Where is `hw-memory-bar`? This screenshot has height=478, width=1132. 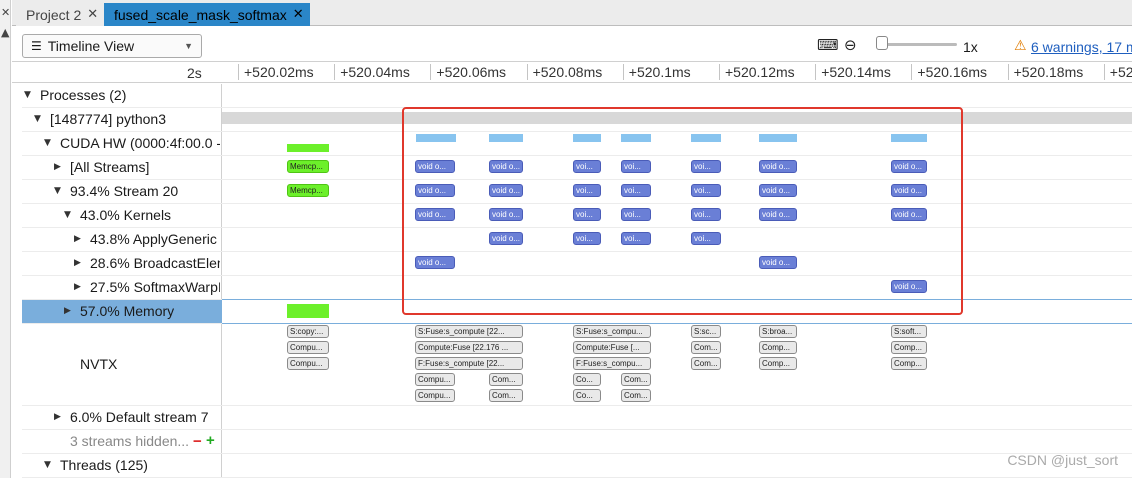 hw-memory-bar is located at coordinates (308, 148).